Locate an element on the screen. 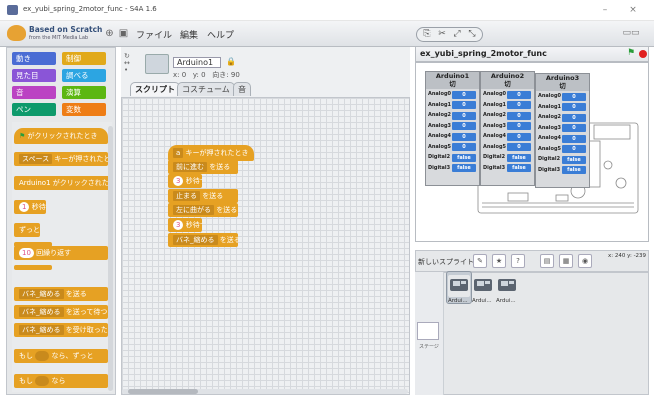  tab-costumes: コスチューム is located at coordinates (206, 89).